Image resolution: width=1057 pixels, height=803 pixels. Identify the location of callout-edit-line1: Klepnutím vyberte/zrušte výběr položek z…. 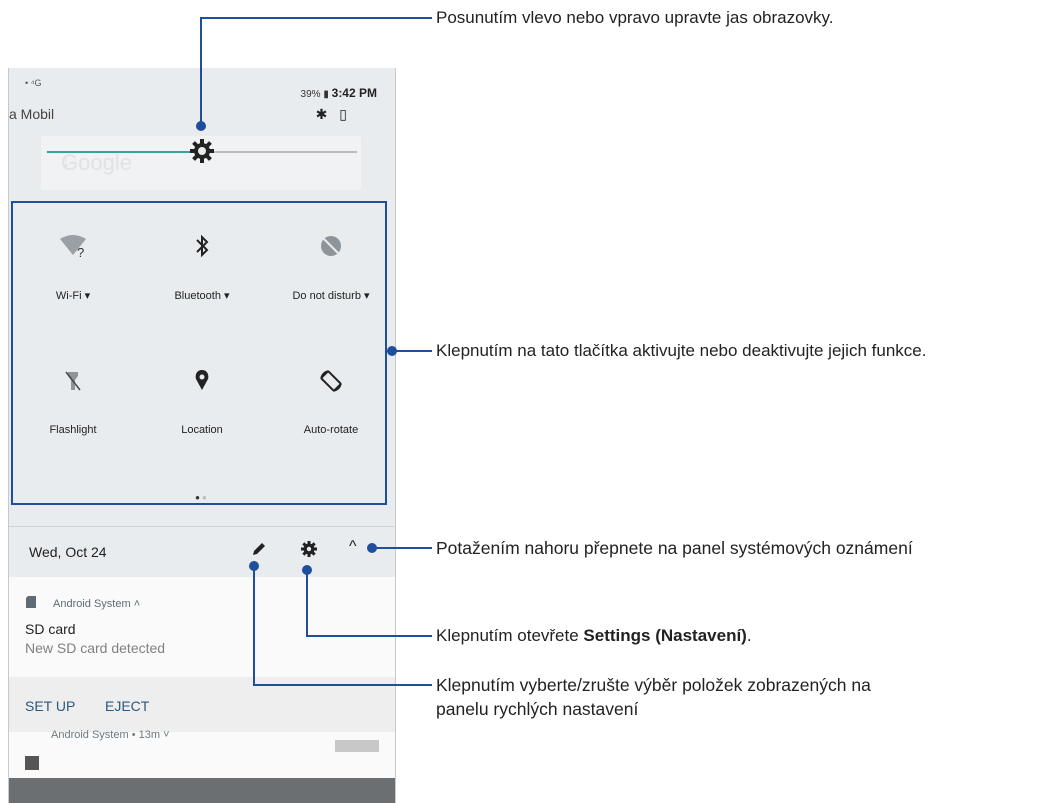
(653, 685).